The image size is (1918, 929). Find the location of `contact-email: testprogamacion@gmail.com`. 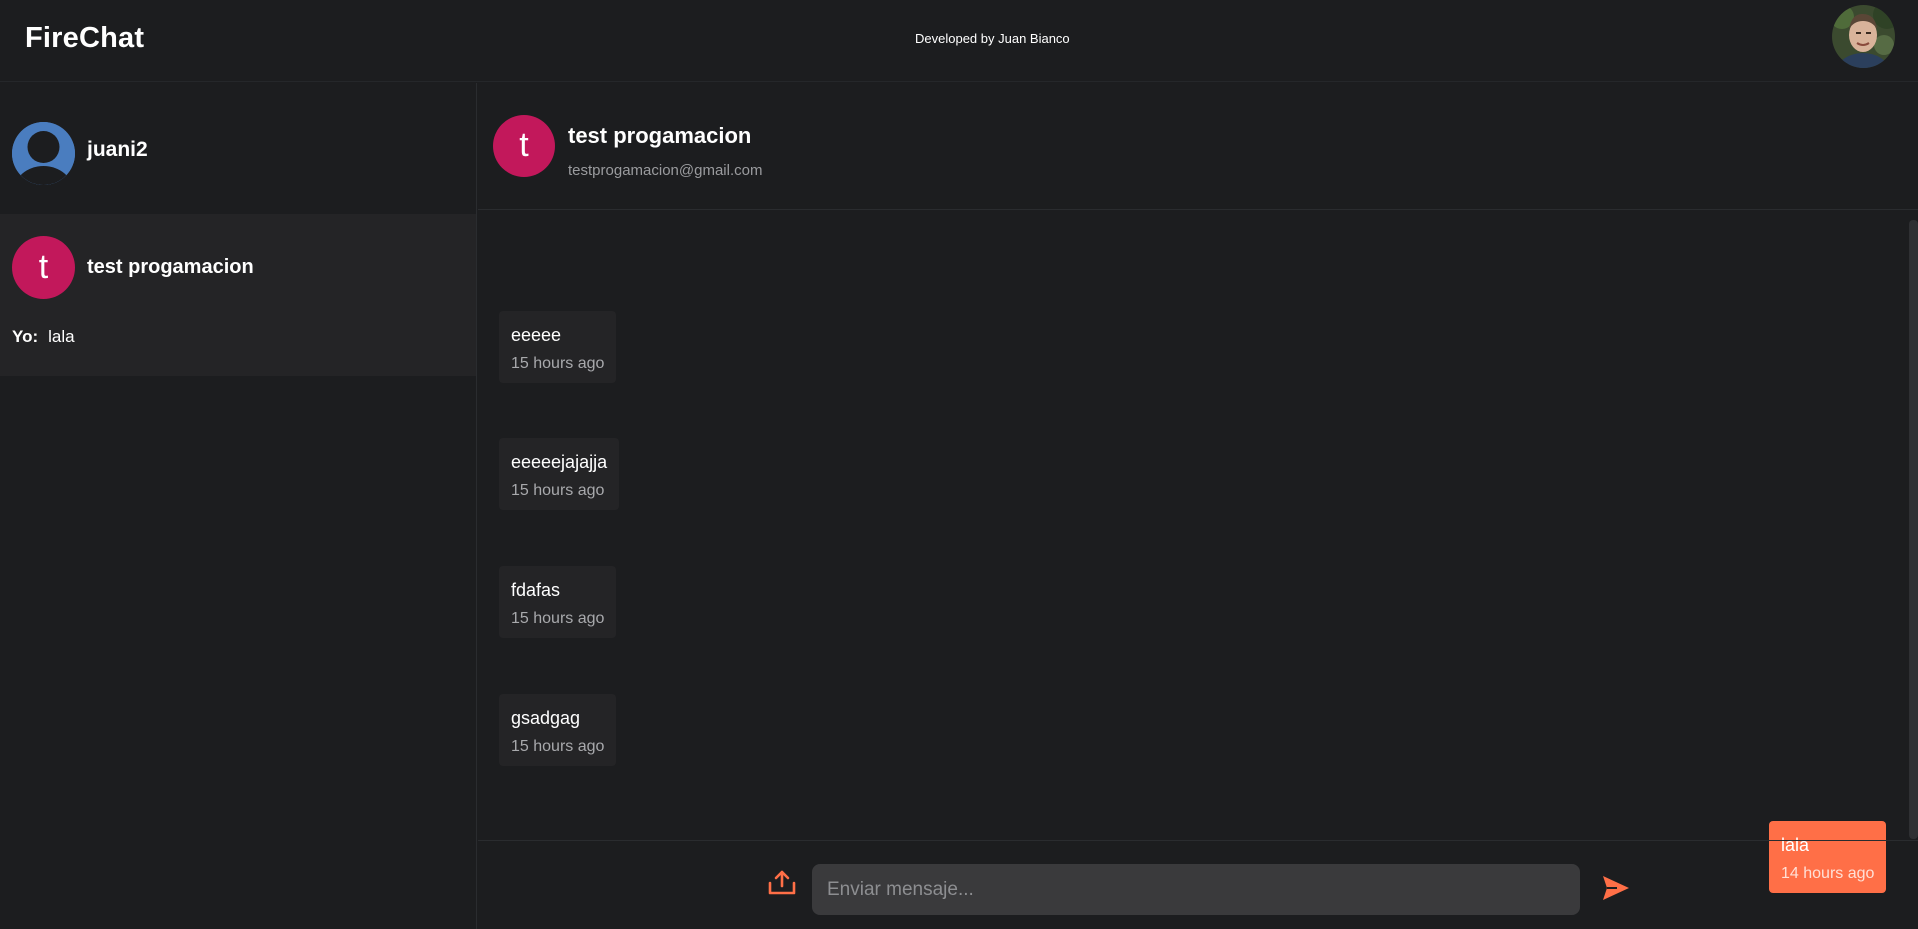

contact-email: testprogamacion@gmail.com is located at coordinates (665, 170).